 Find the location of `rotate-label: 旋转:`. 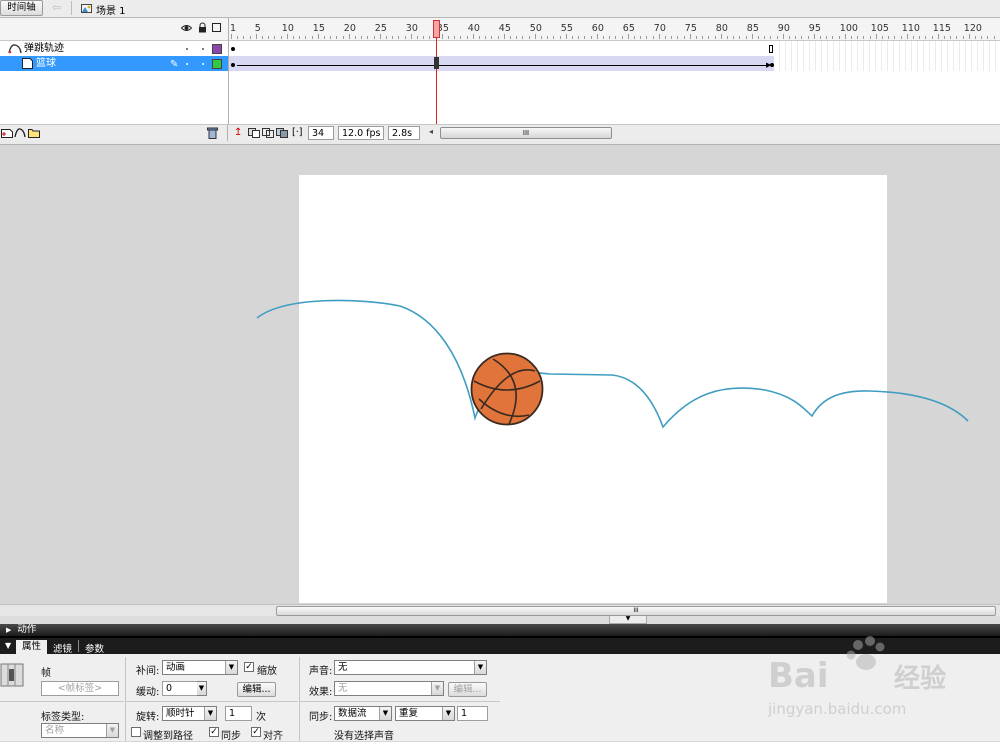

rotate-label: 旋转: is located at coordinates (147, 715).